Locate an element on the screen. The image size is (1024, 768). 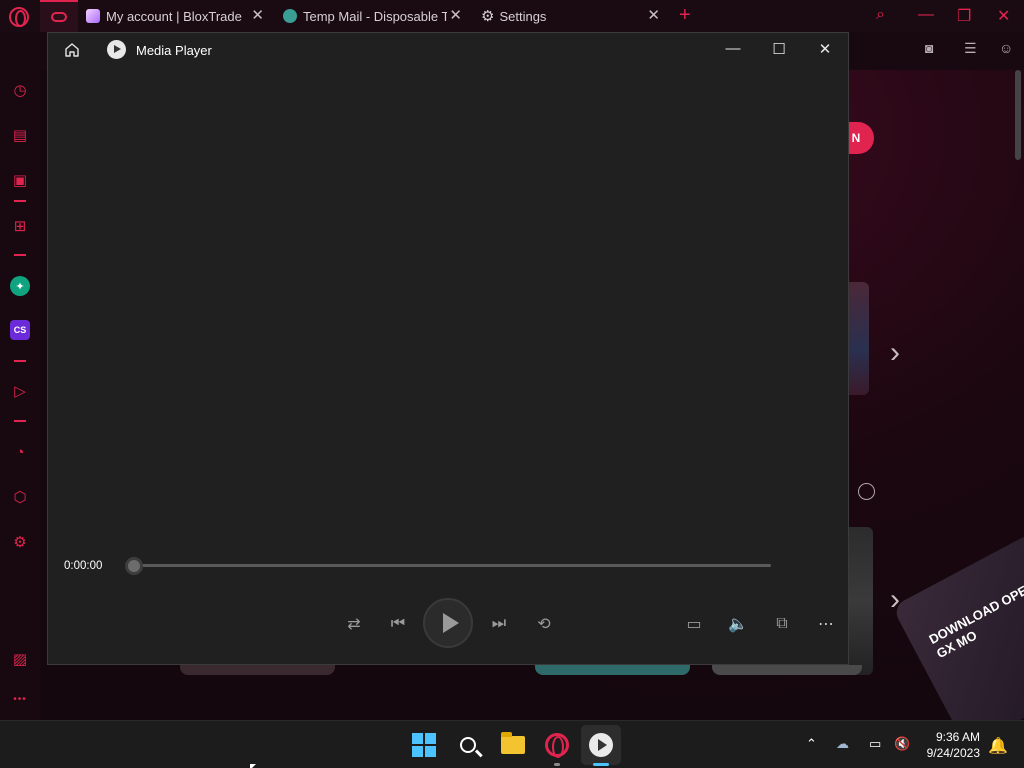
gamepad-icon is located at coordinates (59, 17).